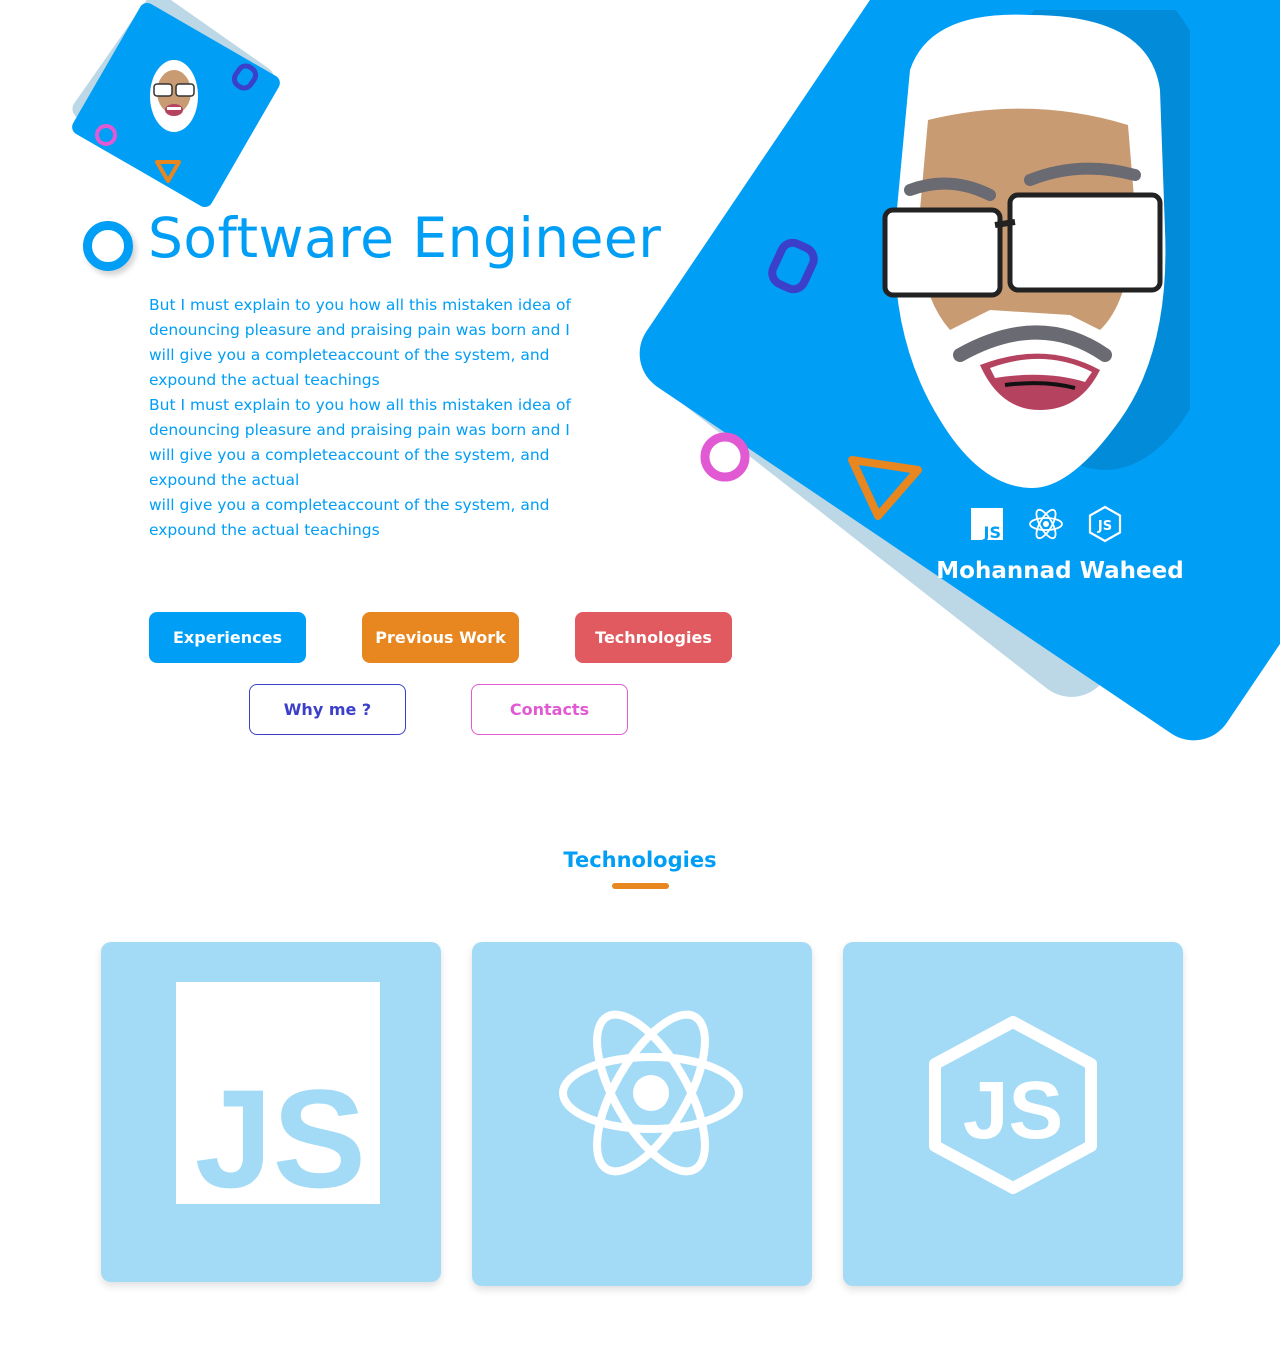 The width and height of the screenshot is (1280, 1355). I want to click on contacts-button: Contacts, so click(549, 709).